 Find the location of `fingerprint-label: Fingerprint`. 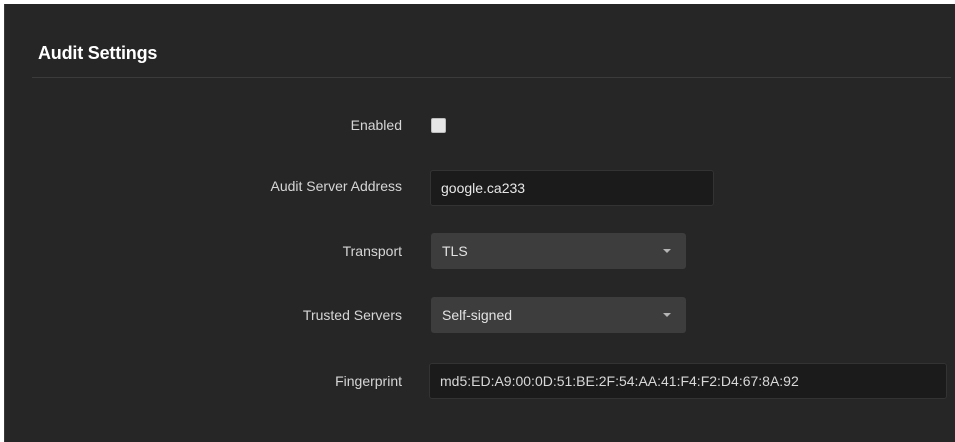

fingerprint-label: Fingerprint is located at coordinates (368, 381).